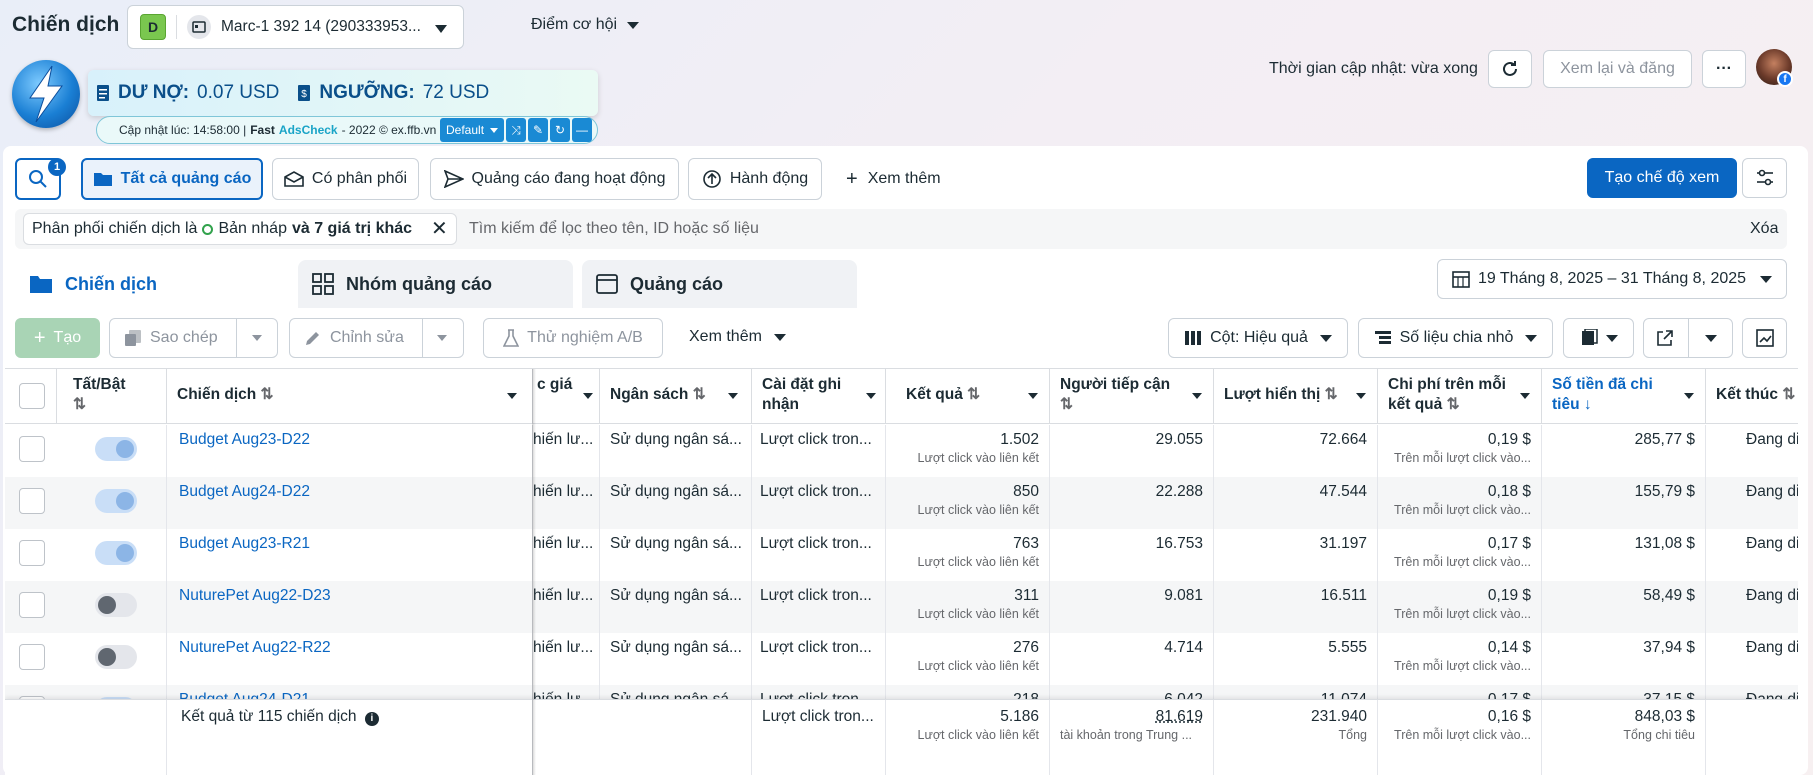  Describe the element at coordinates (1752, 396) in the screenshot. I see `column-end: Kết thúc ⇅` at that location.